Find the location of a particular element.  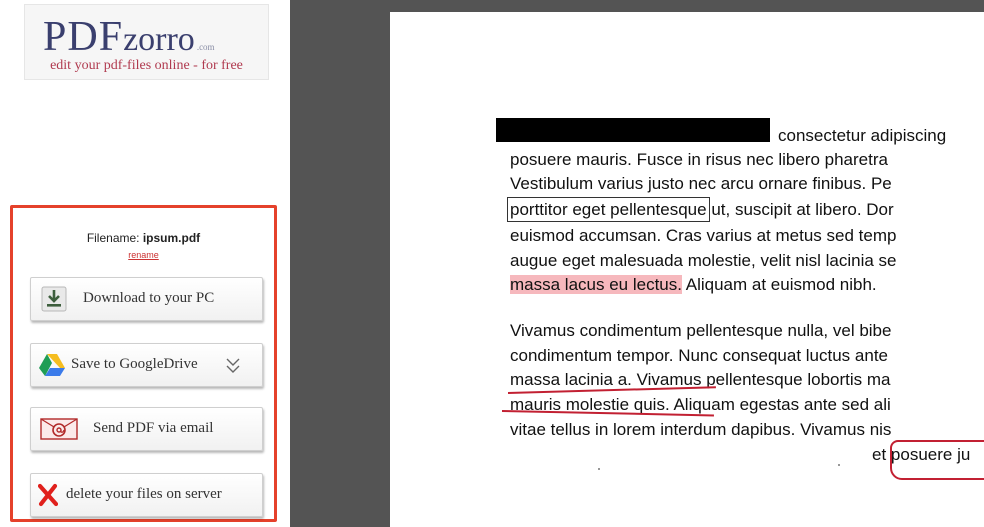

doc-p1-line4-rest: ut, suscipit at libero. Dor is located at coordinates (800, 209).